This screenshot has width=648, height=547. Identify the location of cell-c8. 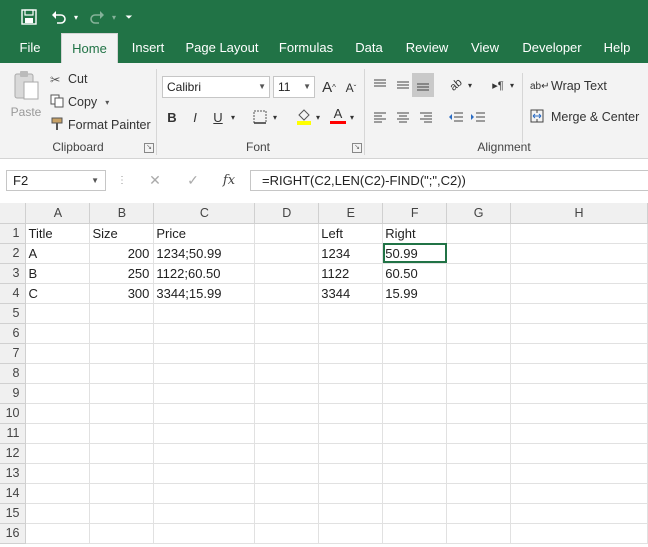
(204, 373).